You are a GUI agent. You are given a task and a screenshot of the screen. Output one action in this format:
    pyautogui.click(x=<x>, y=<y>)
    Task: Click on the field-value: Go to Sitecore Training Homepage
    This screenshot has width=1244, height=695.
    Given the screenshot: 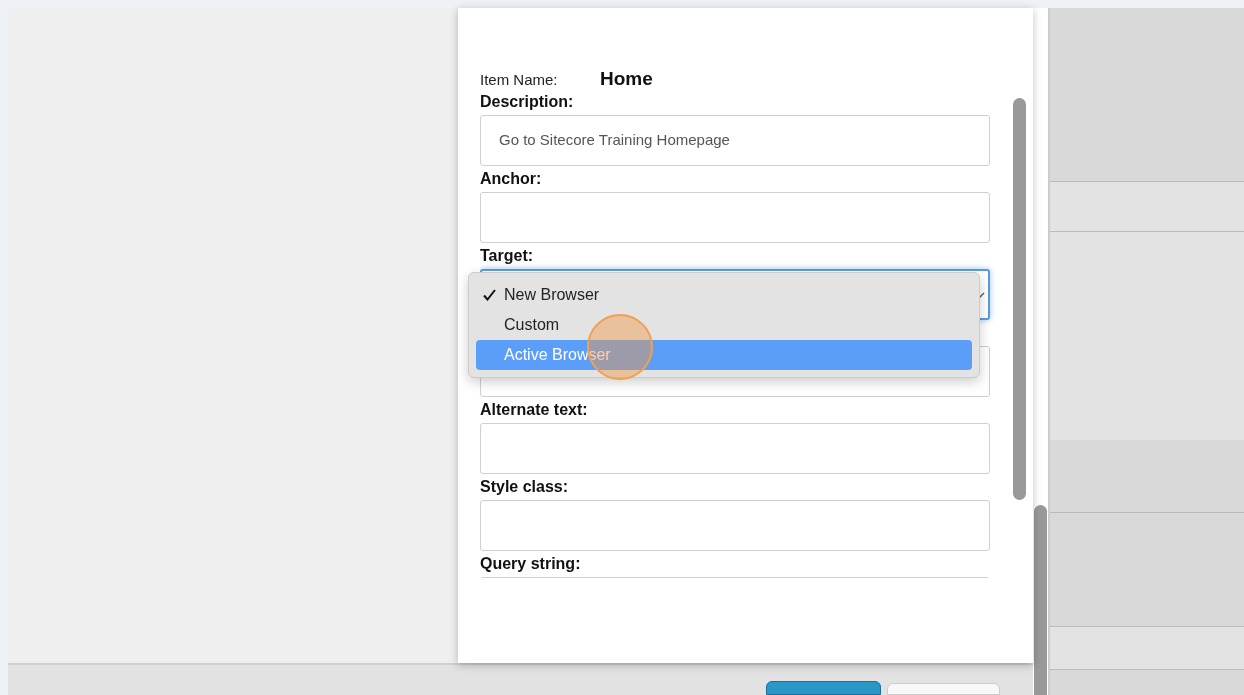 What is the action you would take?
    pyautogui.click(x=614, y=140)
    